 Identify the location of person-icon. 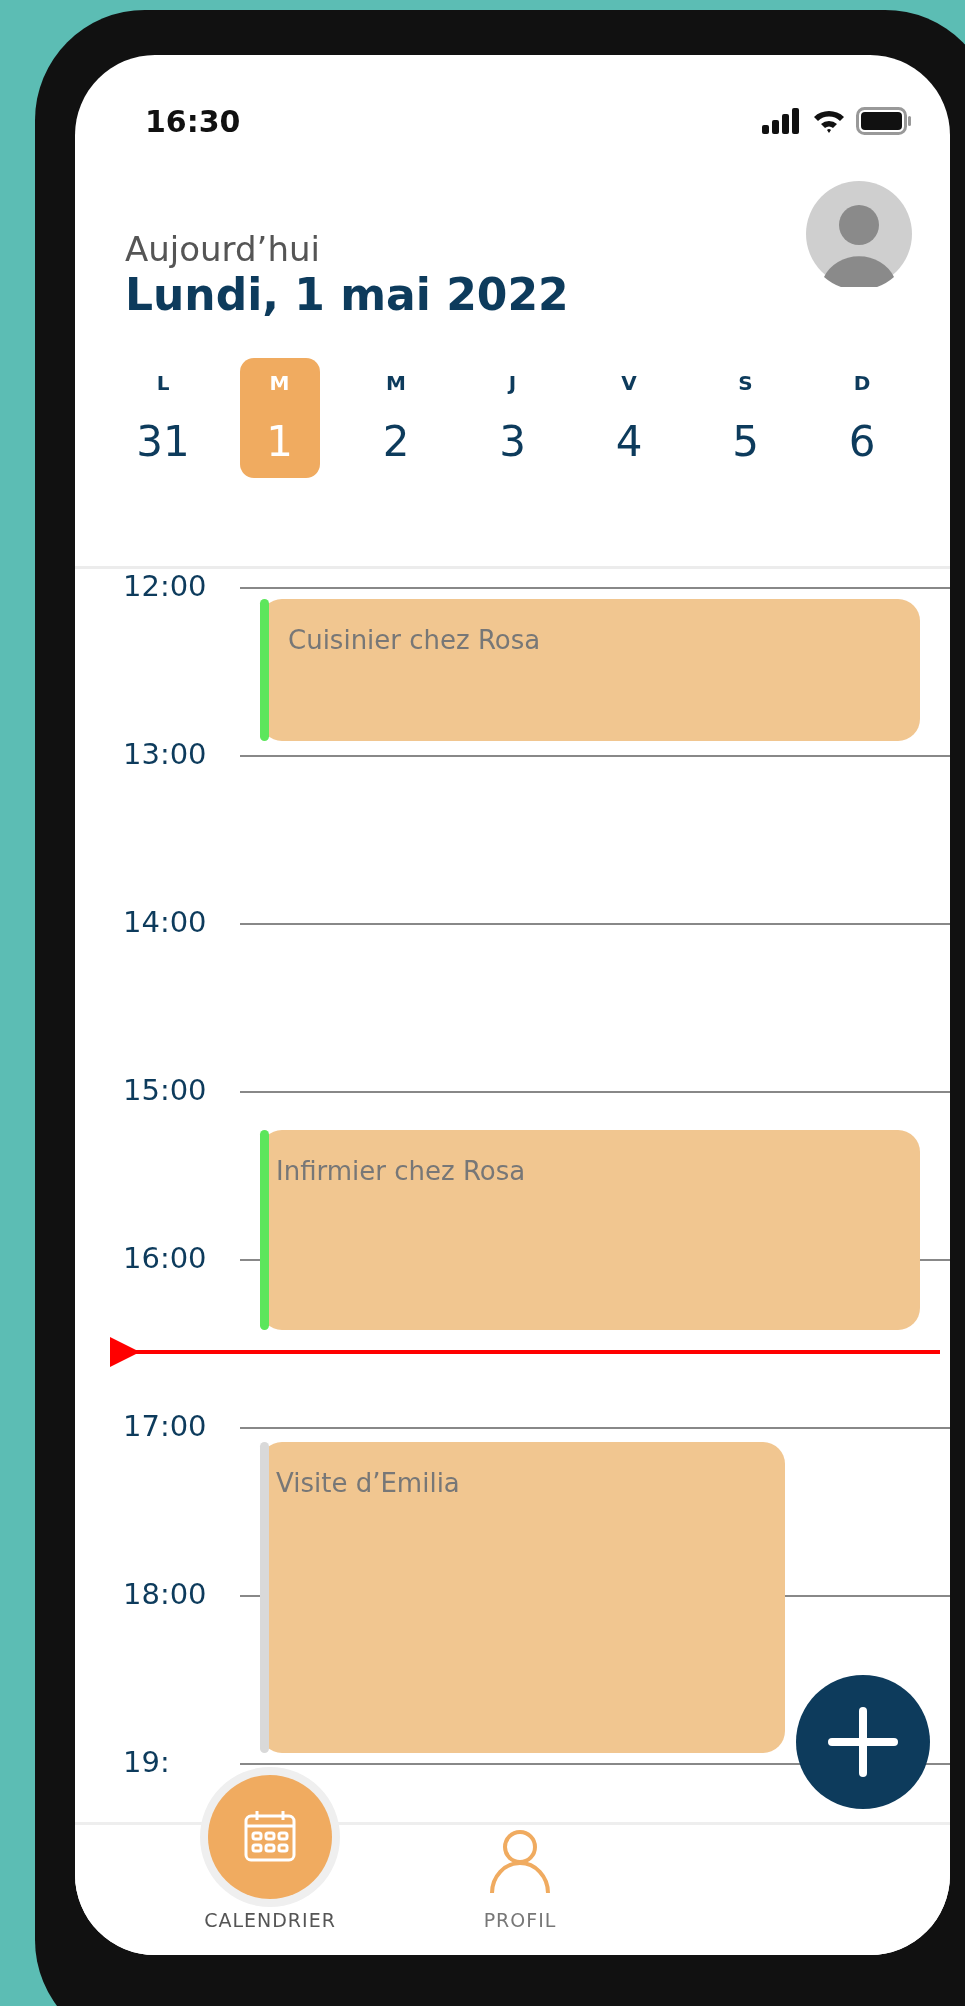
(520, 1862).